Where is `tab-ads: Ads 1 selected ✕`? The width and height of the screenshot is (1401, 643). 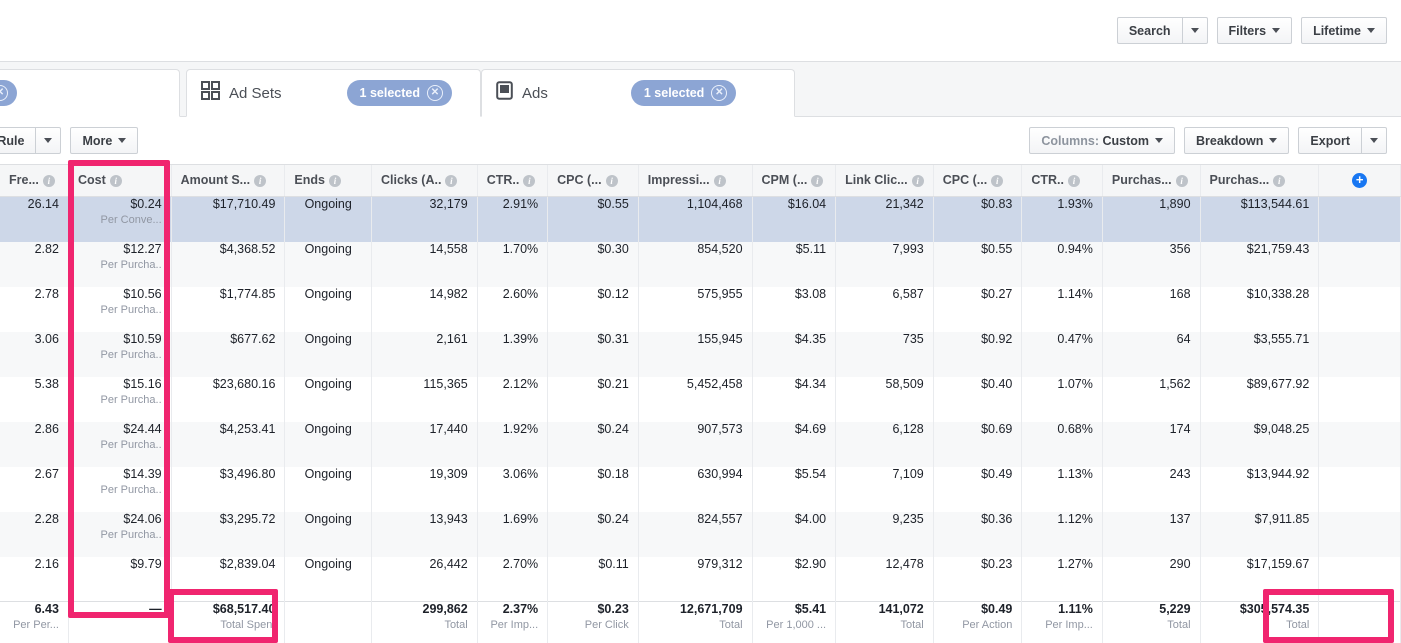 tab-ads: Ads 1 selected ✕ is located at coordinates (638, 93).